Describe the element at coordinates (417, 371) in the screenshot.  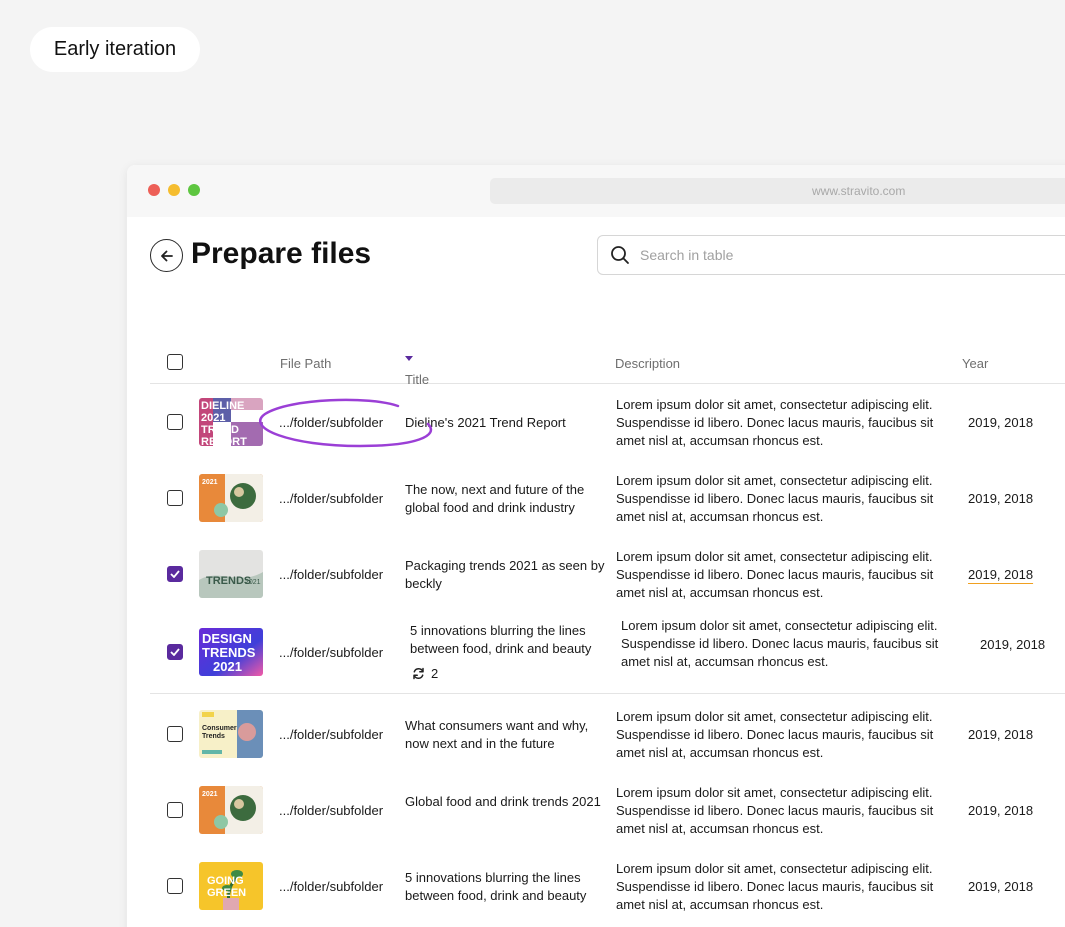
I see `column-title: Title` at that location.